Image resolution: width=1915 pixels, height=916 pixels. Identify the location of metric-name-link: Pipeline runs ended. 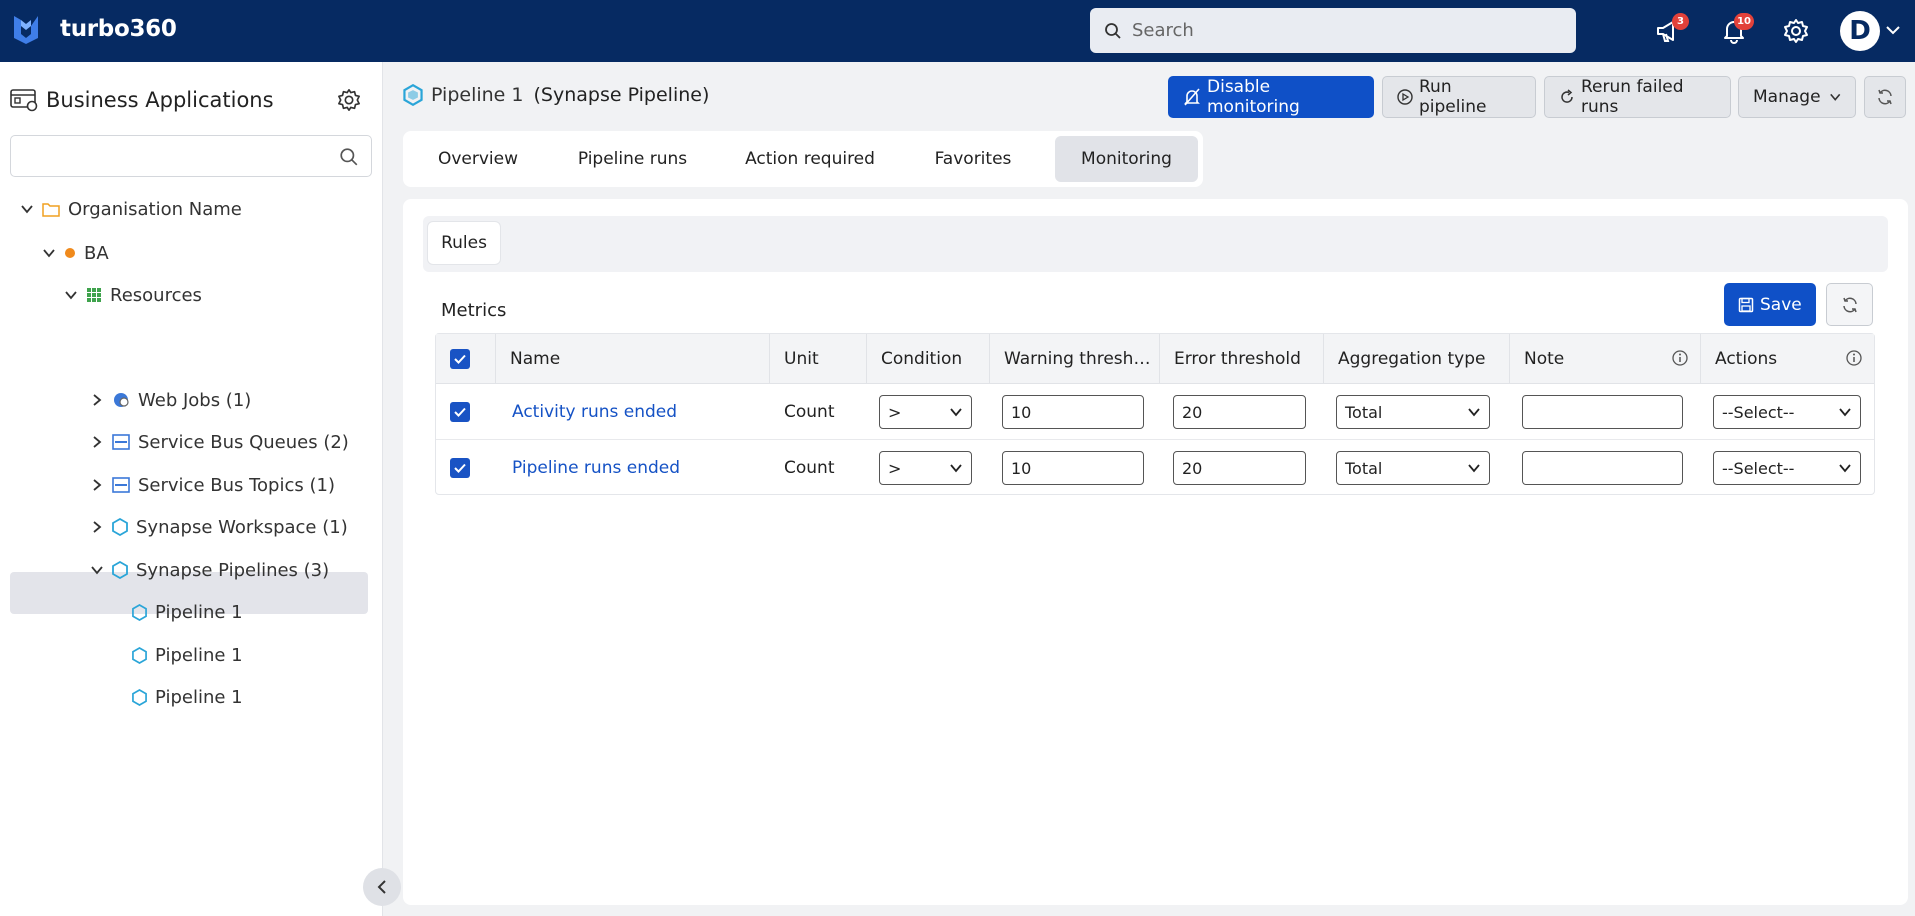
(596, 468).